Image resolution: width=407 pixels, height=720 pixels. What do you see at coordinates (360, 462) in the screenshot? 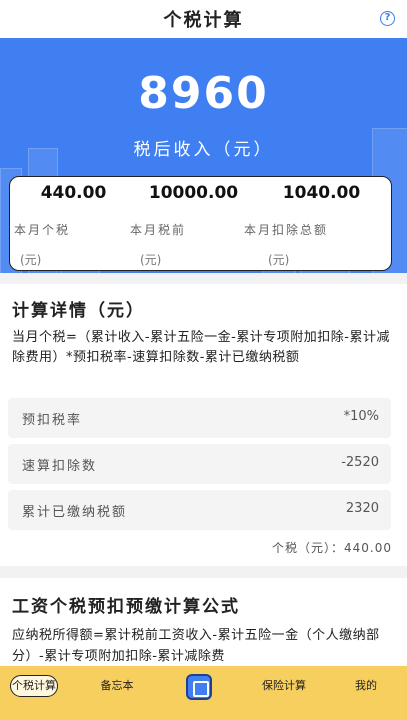
I see `detail-value: -2520` at bounding box center [360, 462].